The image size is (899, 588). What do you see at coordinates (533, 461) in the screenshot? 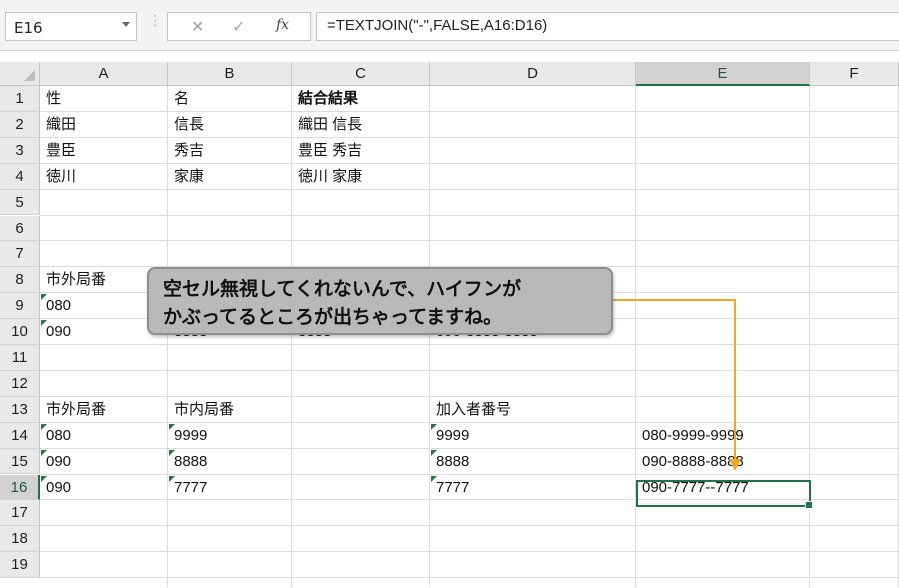
I see `cell-d15: 8888` at bounding box center [533, 461].